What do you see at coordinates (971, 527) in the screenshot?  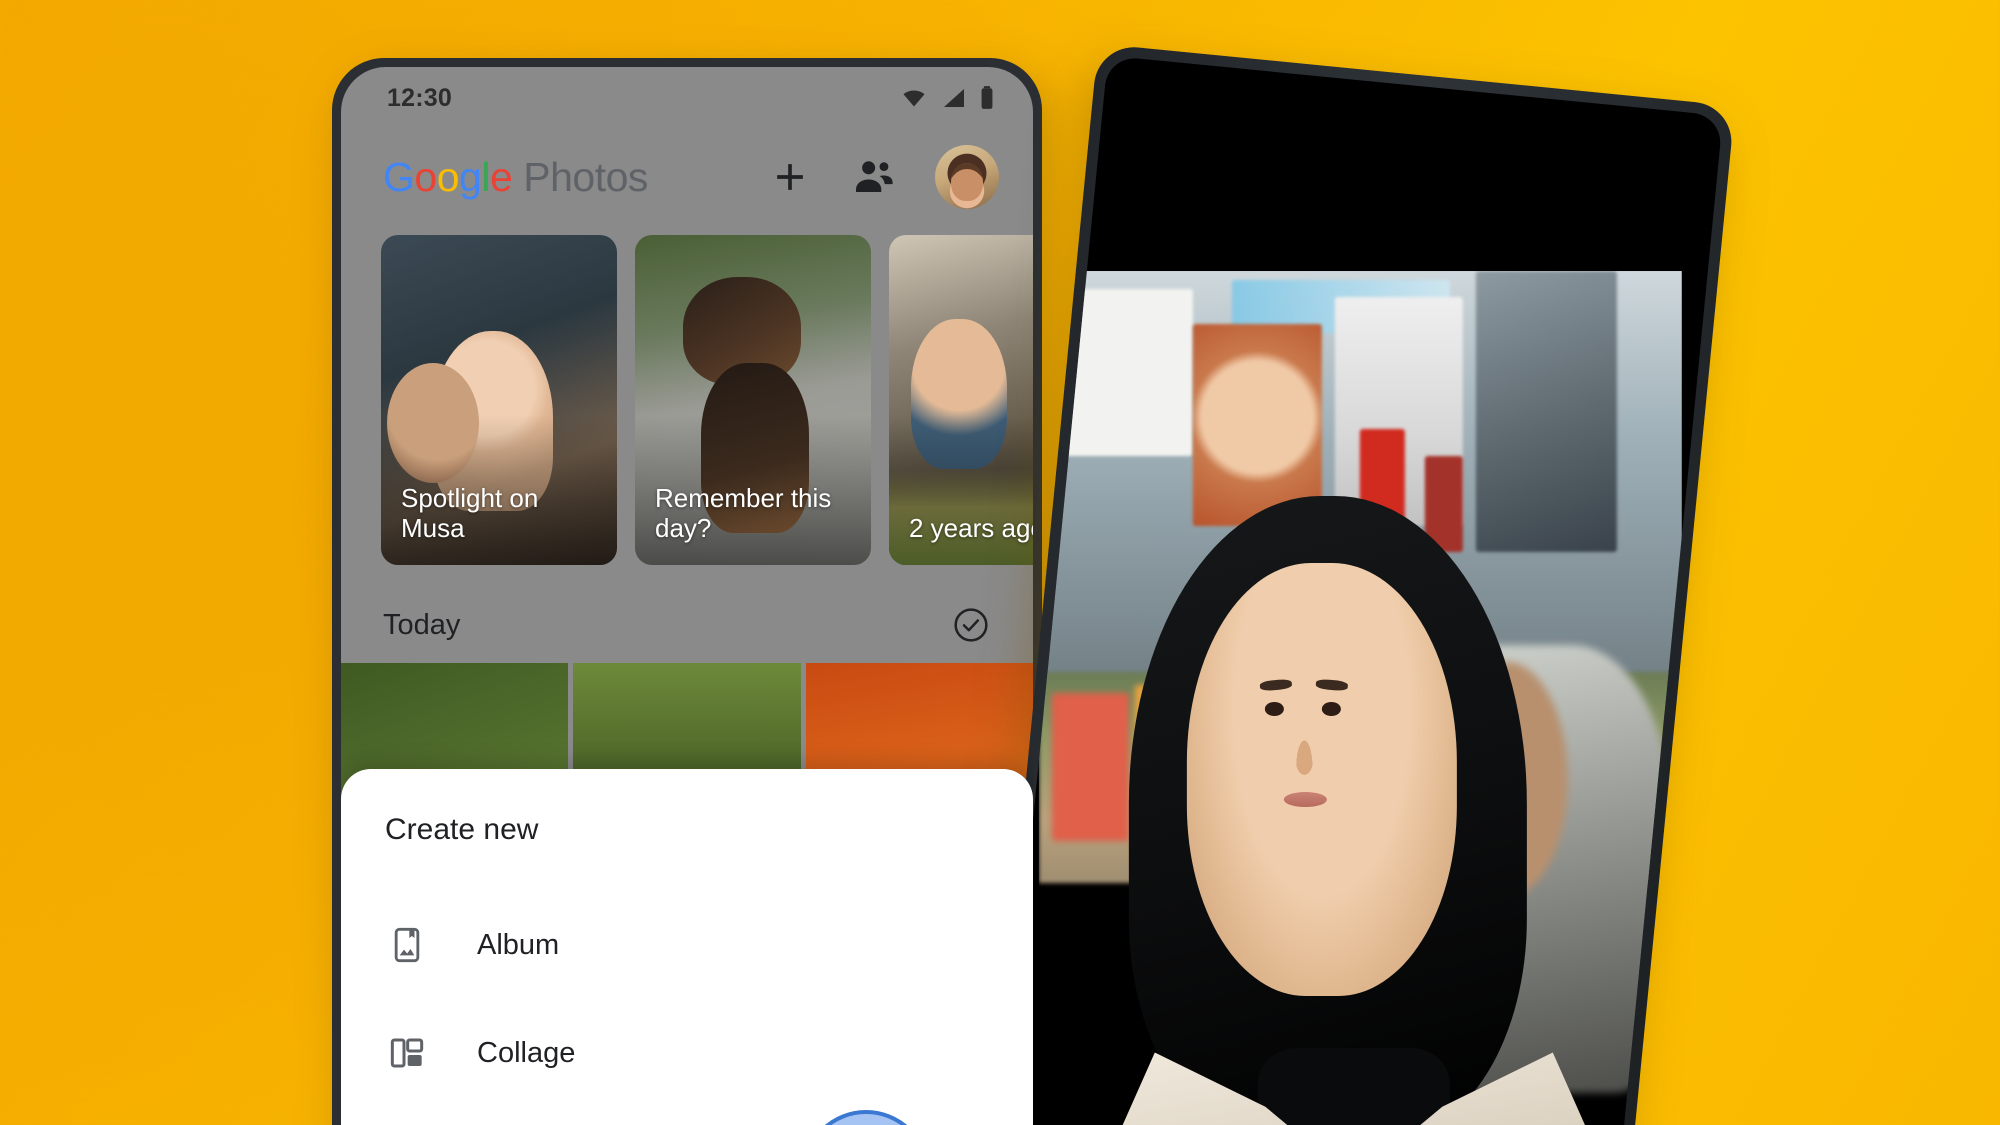 I see `memory-title: 2 years ago` at bounding box center [971, 527].